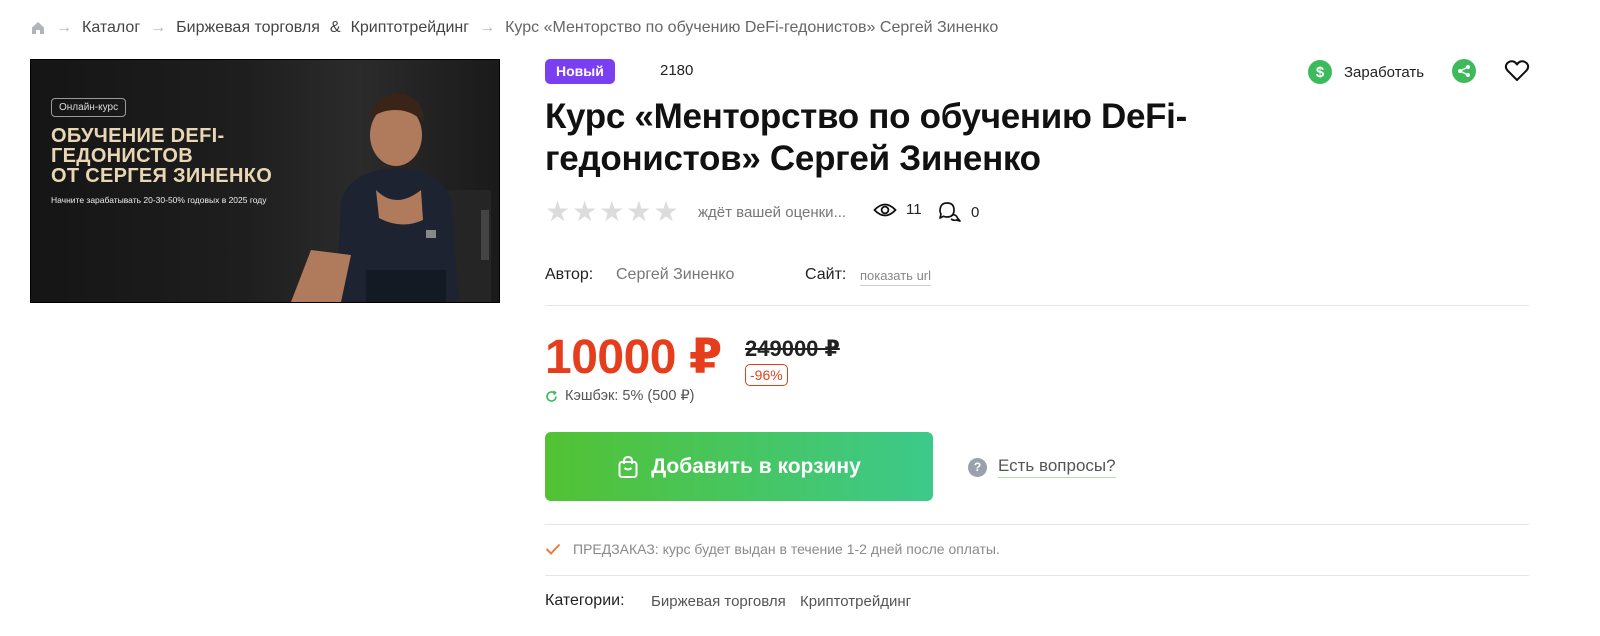  What do you see at coordinates (111, 28) in the screenshot?
I see `breadcrumb-catalog: Каталог` at bounding box center [111, 28].